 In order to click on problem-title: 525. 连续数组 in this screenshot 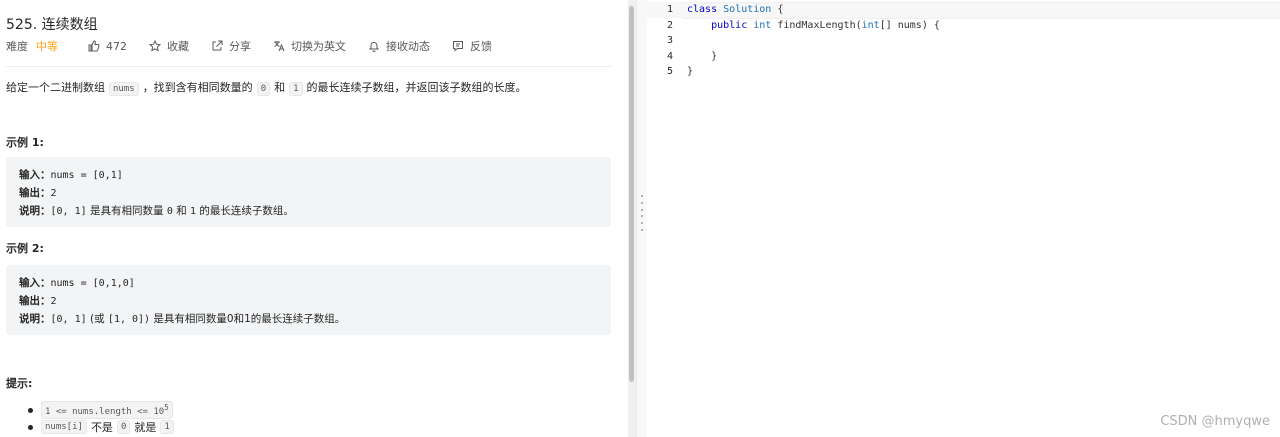, I will do `click(52, 25)`.